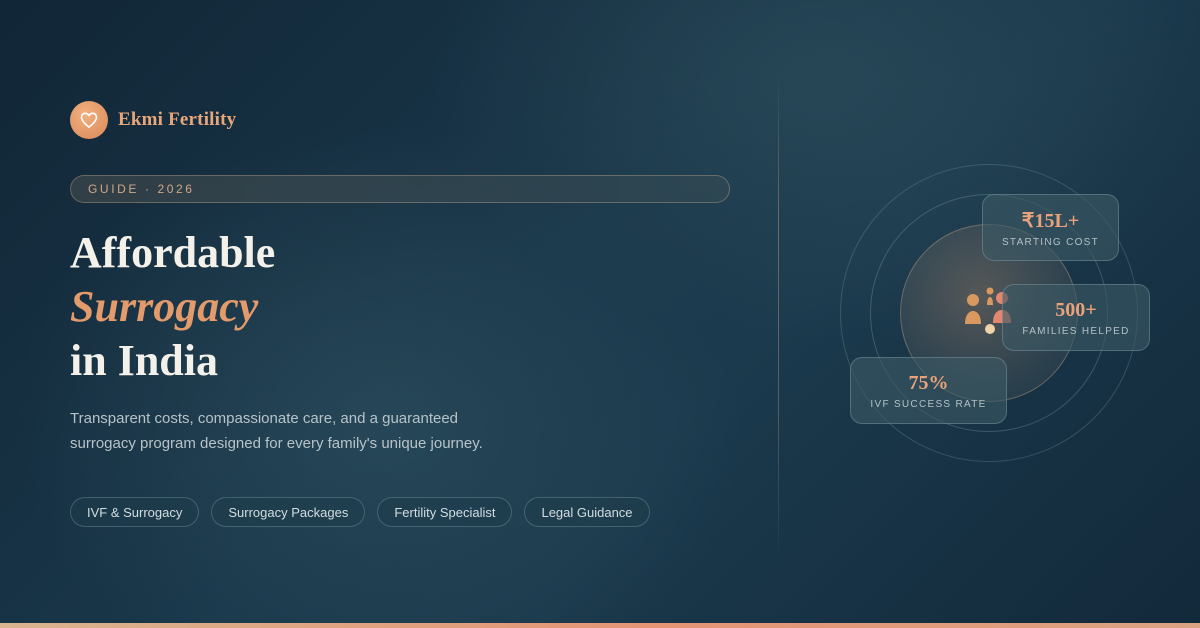  What do you see at coordinates (1050, 220) in the screenshot?
I see `stat-value: ₹15L+` at bounding box center [1050, 220].